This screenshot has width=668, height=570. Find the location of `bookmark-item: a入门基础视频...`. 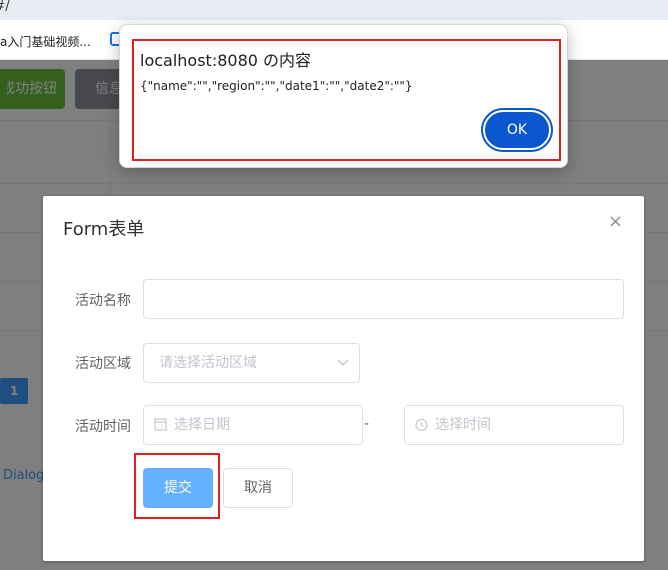

bookmark-item: a入门基础视频... is located at coordinates (45, 41).